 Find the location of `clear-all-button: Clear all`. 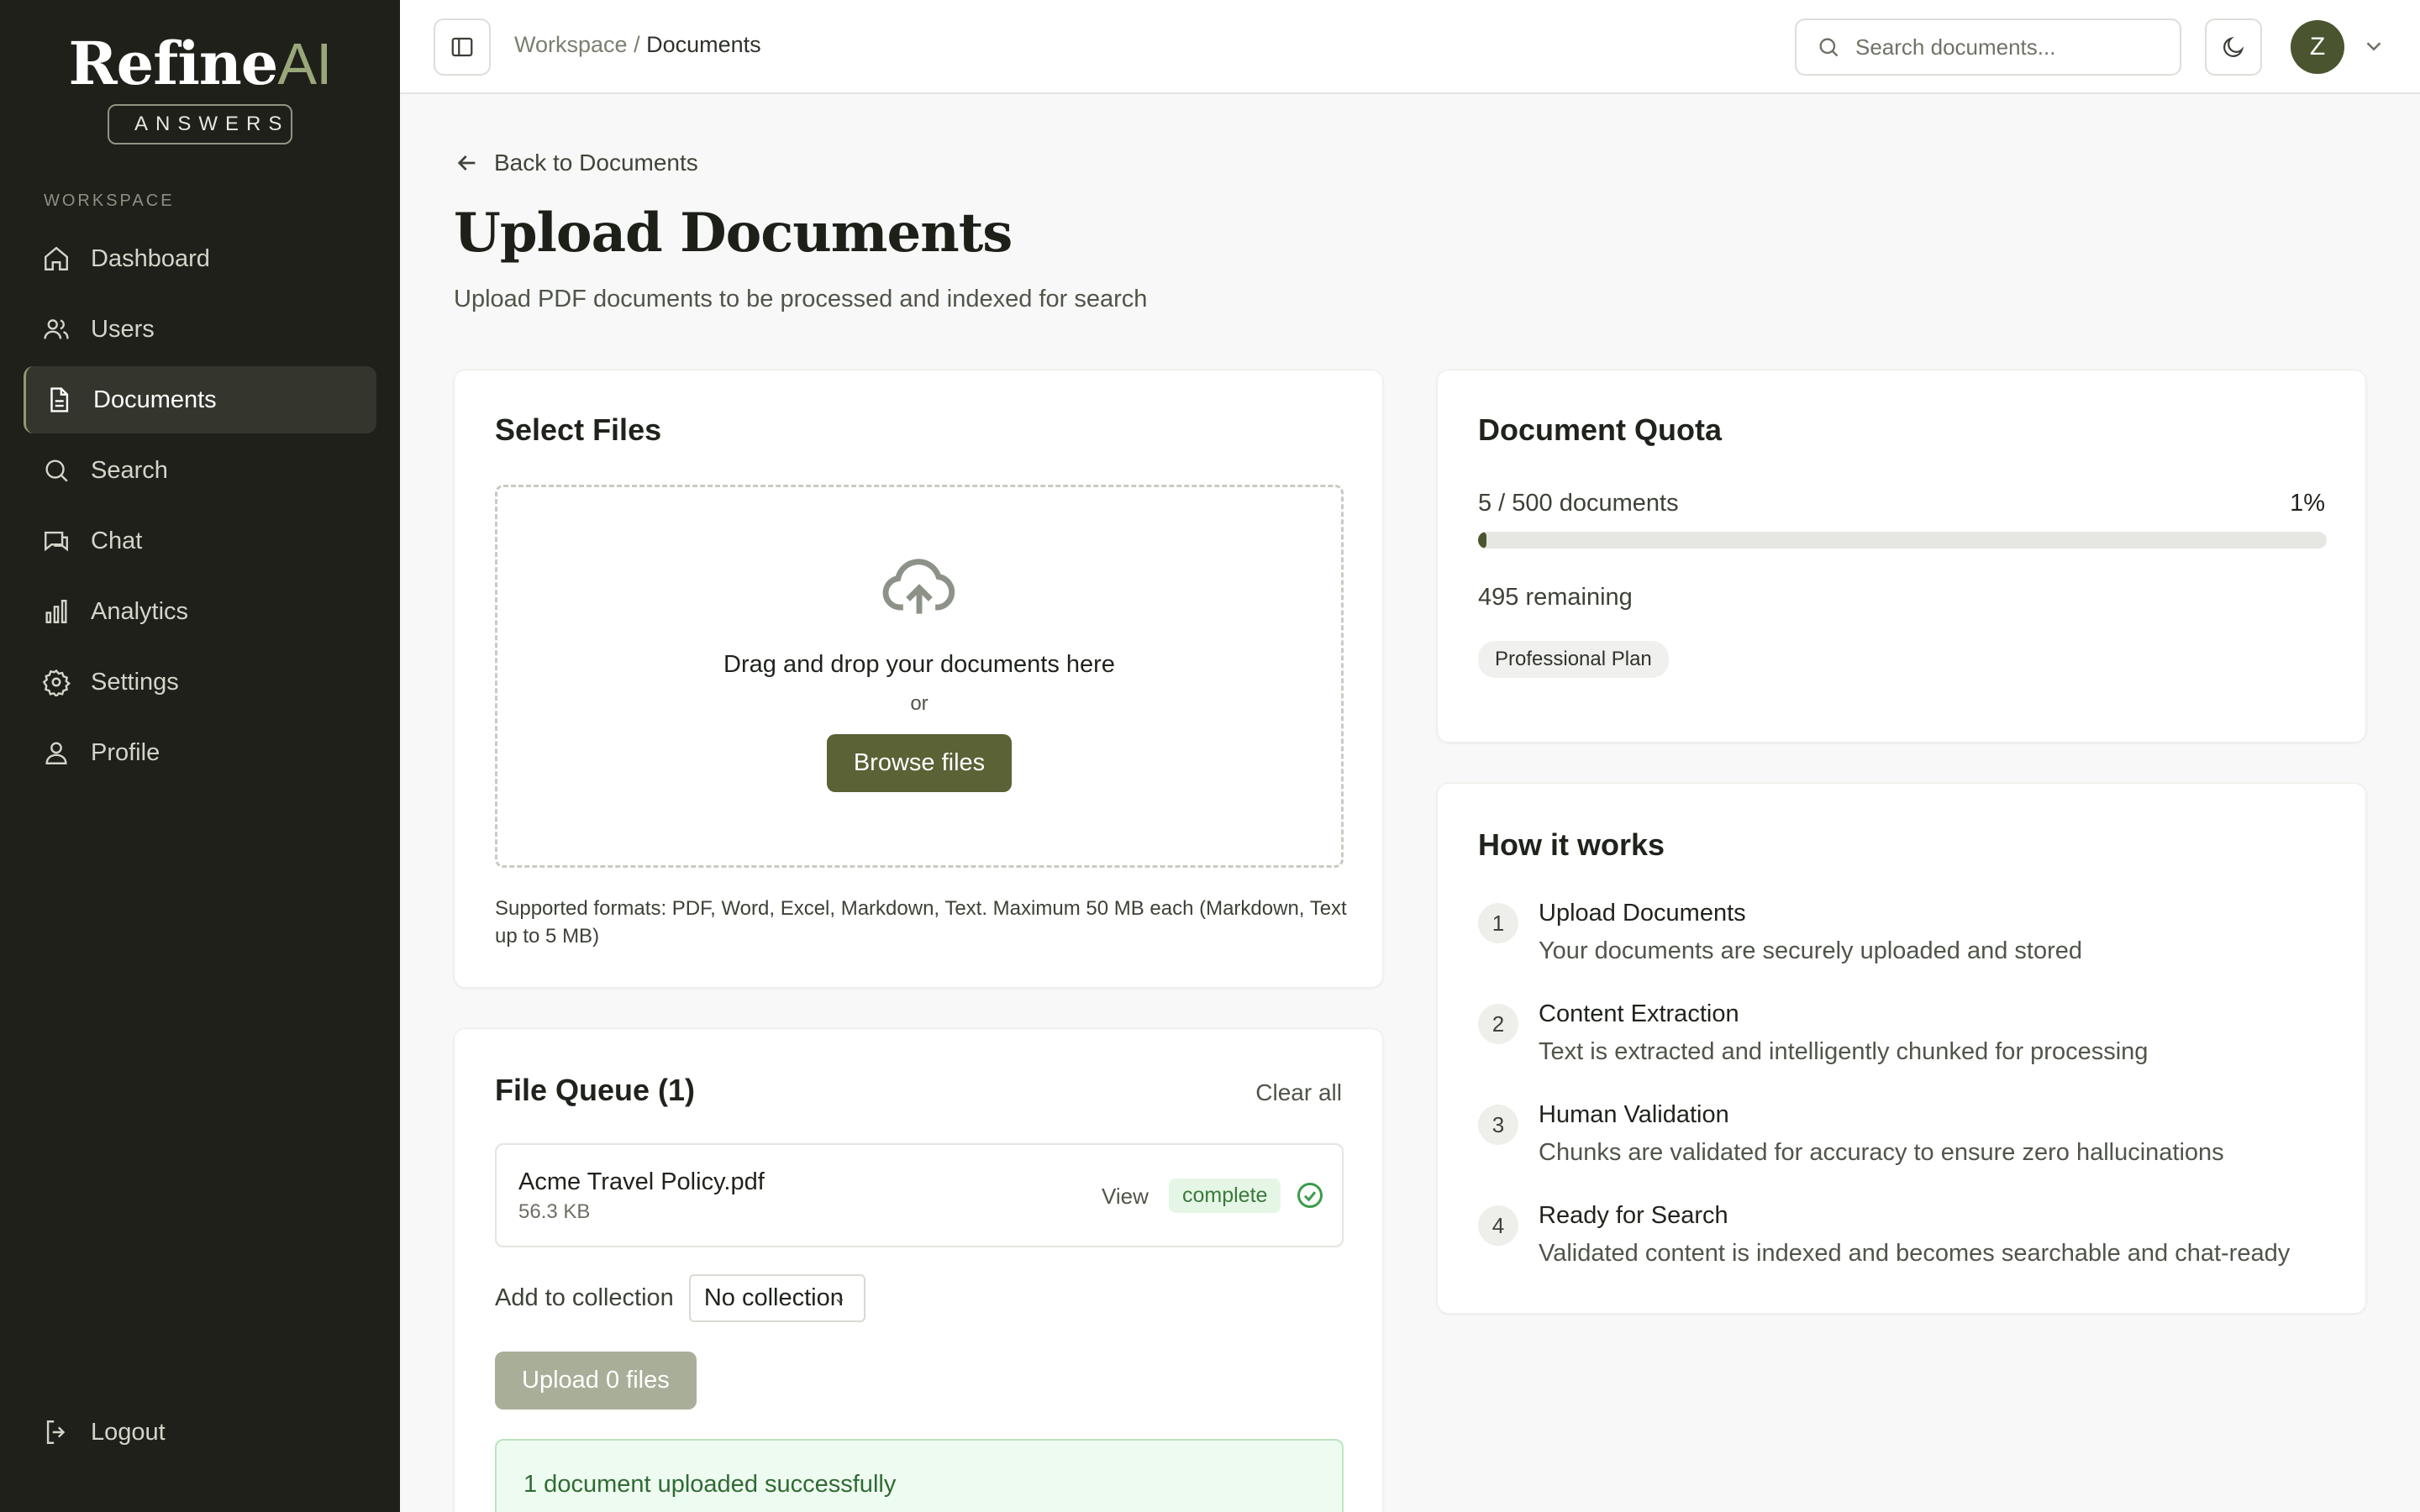

clear-all-button: Clear all is located at coordinates (1298, 1092).